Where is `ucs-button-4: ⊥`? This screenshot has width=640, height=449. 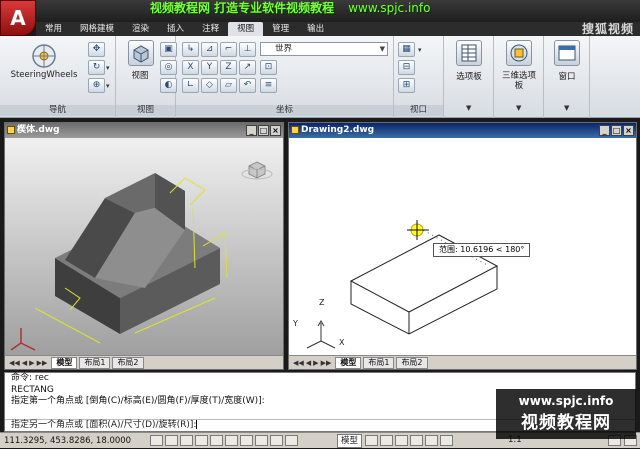 ucs-button-4: ⊥ is located at coordinates (247, 49).